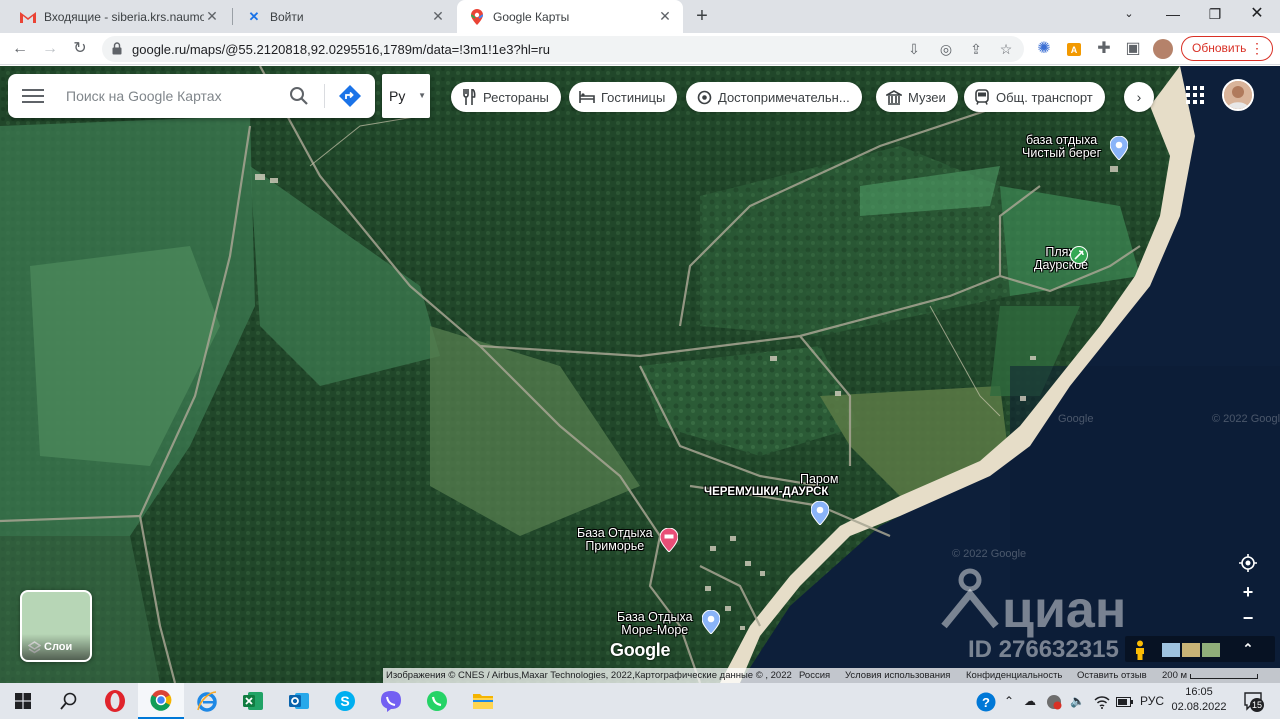  Describe the element at coordinates (345, 16) in the screenshot. I see `tab-login: ✕ Войти ✕` at that location.